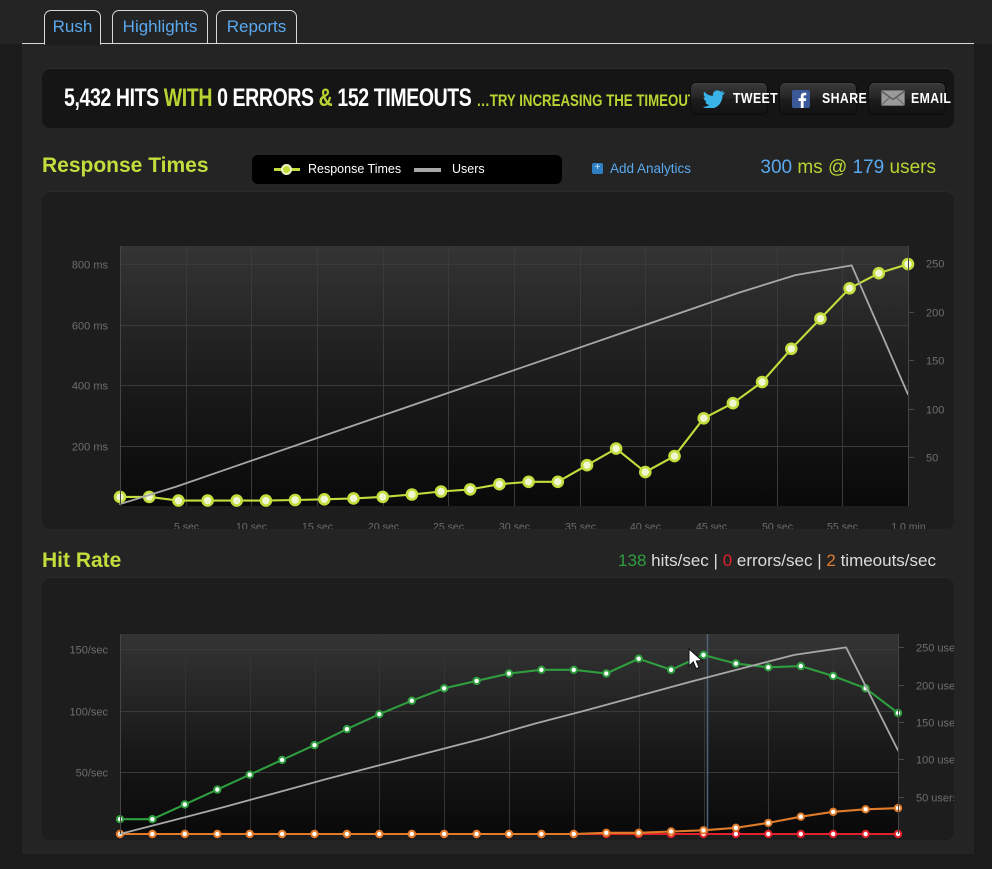 This screenshot has width=992, height=869. I want to click on tab-rush: Rush, so click(72, 27).